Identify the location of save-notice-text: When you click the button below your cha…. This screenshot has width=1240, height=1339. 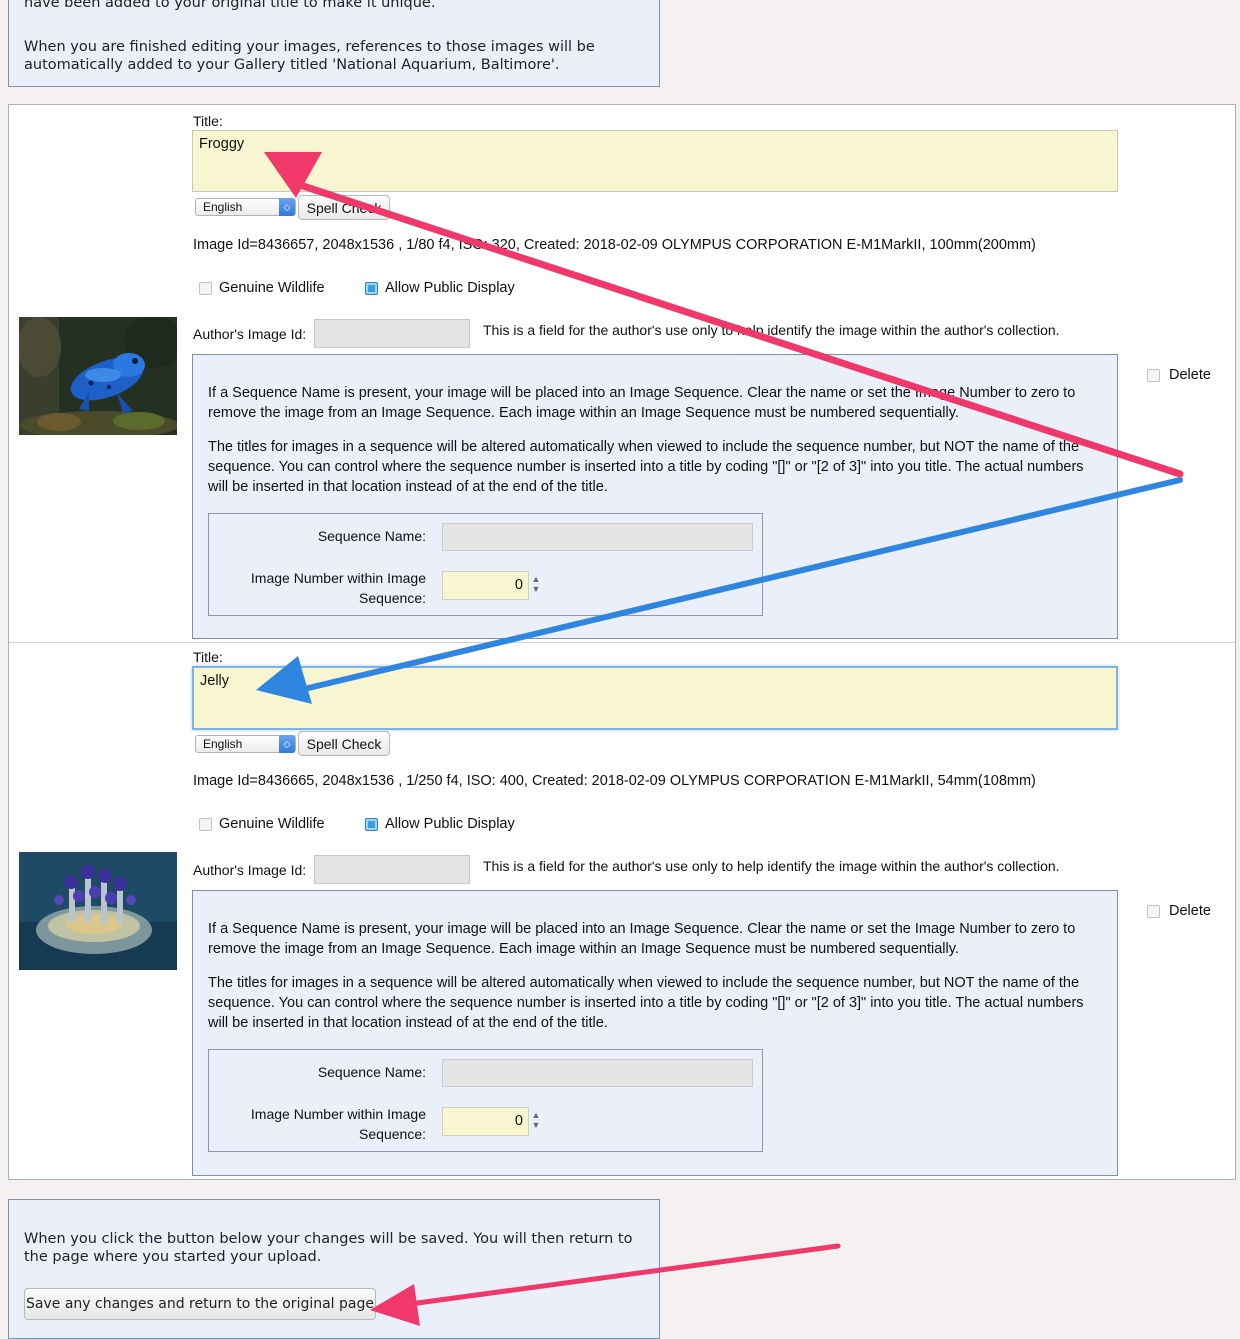
(328, 1248).